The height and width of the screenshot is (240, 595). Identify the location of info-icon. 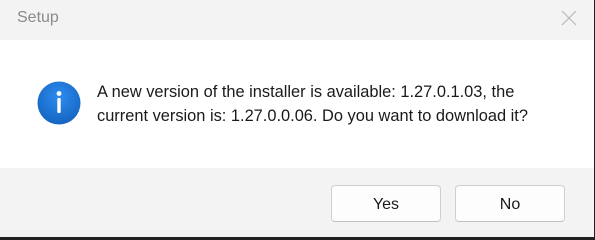
(59, 103).